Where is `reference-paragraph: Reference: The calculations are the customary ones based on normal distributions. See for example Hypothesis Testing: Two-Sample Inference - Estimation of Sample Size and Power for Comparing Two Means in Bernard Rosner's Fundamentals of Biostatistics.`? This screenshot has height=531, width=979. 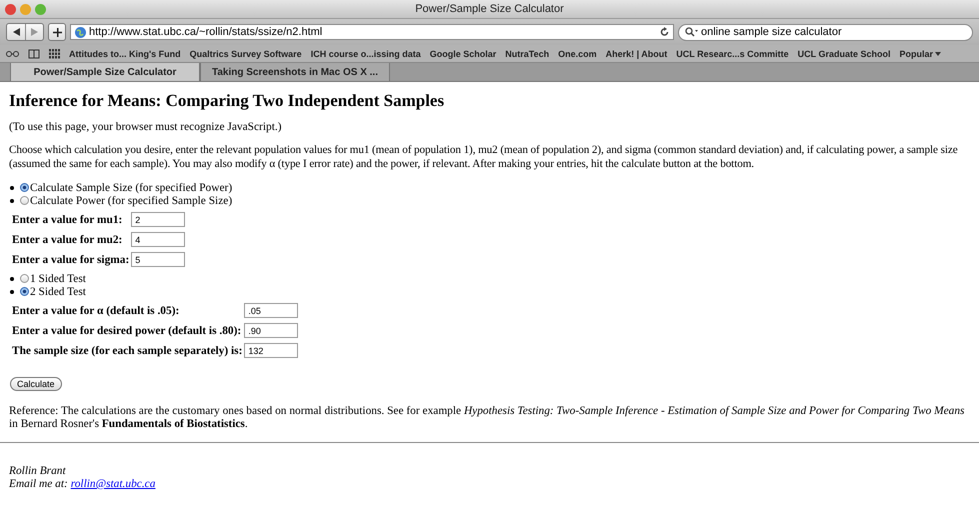
reference-paragraph: Reference: The calculations are the customary ones based on normal distributions. See for example Hypothesis Testing: Two-Sample Inference - Estimation of Sample Size and Power for Comparing Two Means in Bernard Rosner's Fundamentals of Biostatistics. is located at coordinates (487, 418).